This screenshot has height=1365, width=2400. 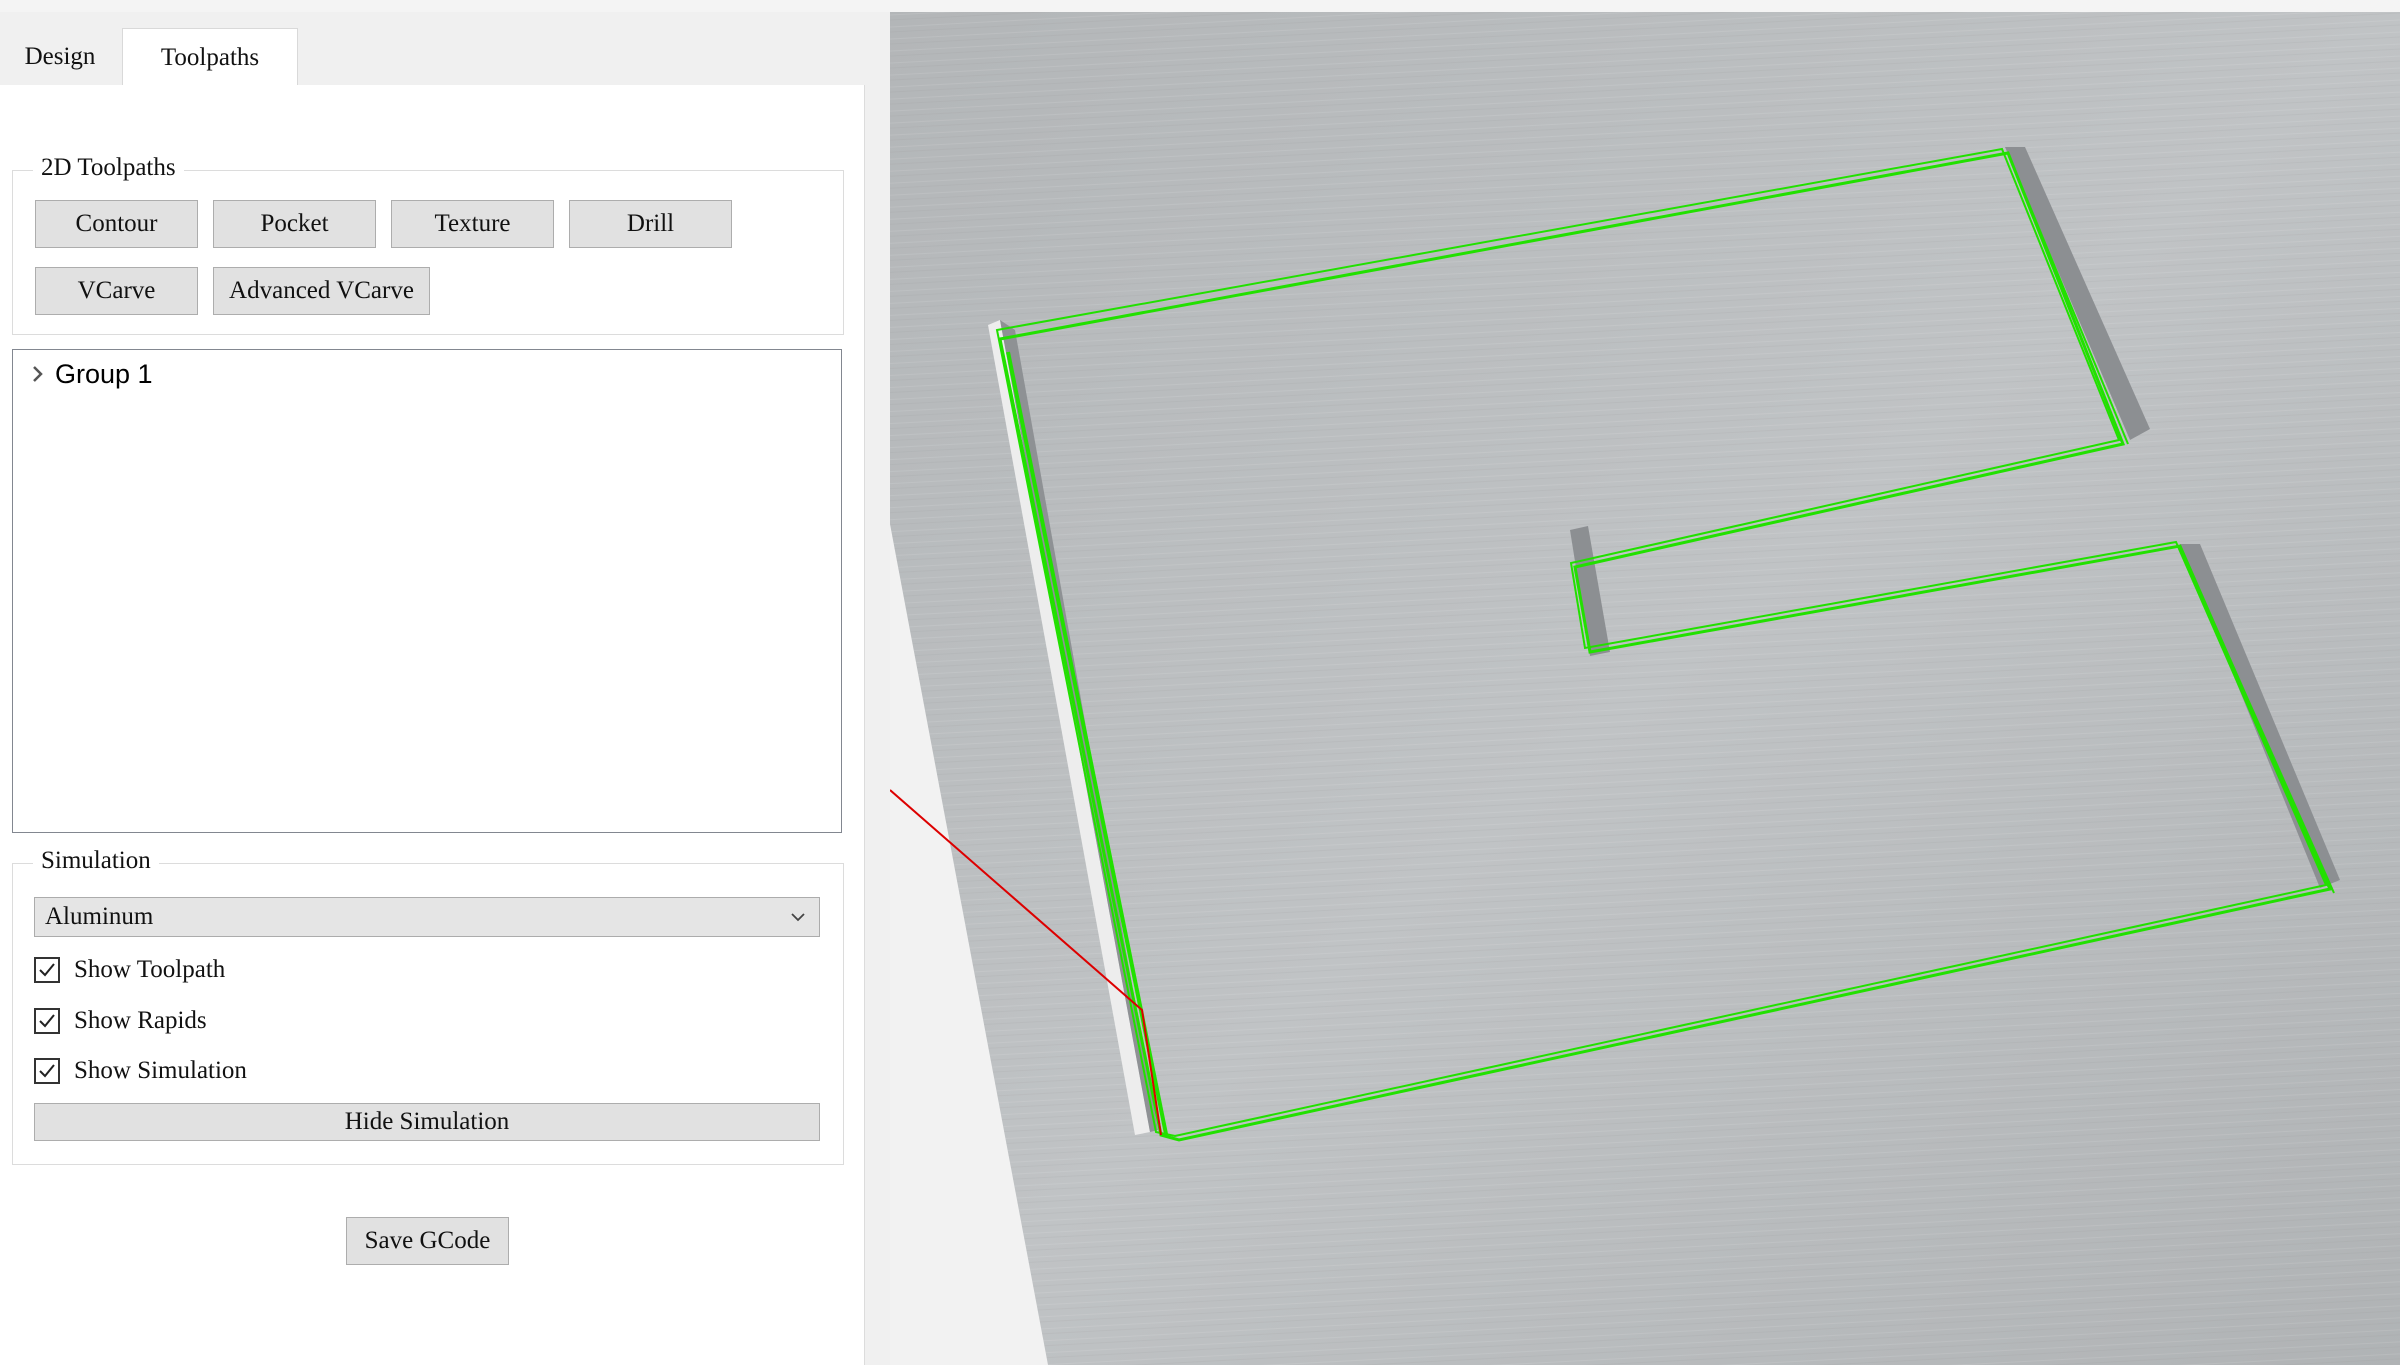 I want to click on show-rapids-row: Show Rapids, so click(x=120, y=1021).